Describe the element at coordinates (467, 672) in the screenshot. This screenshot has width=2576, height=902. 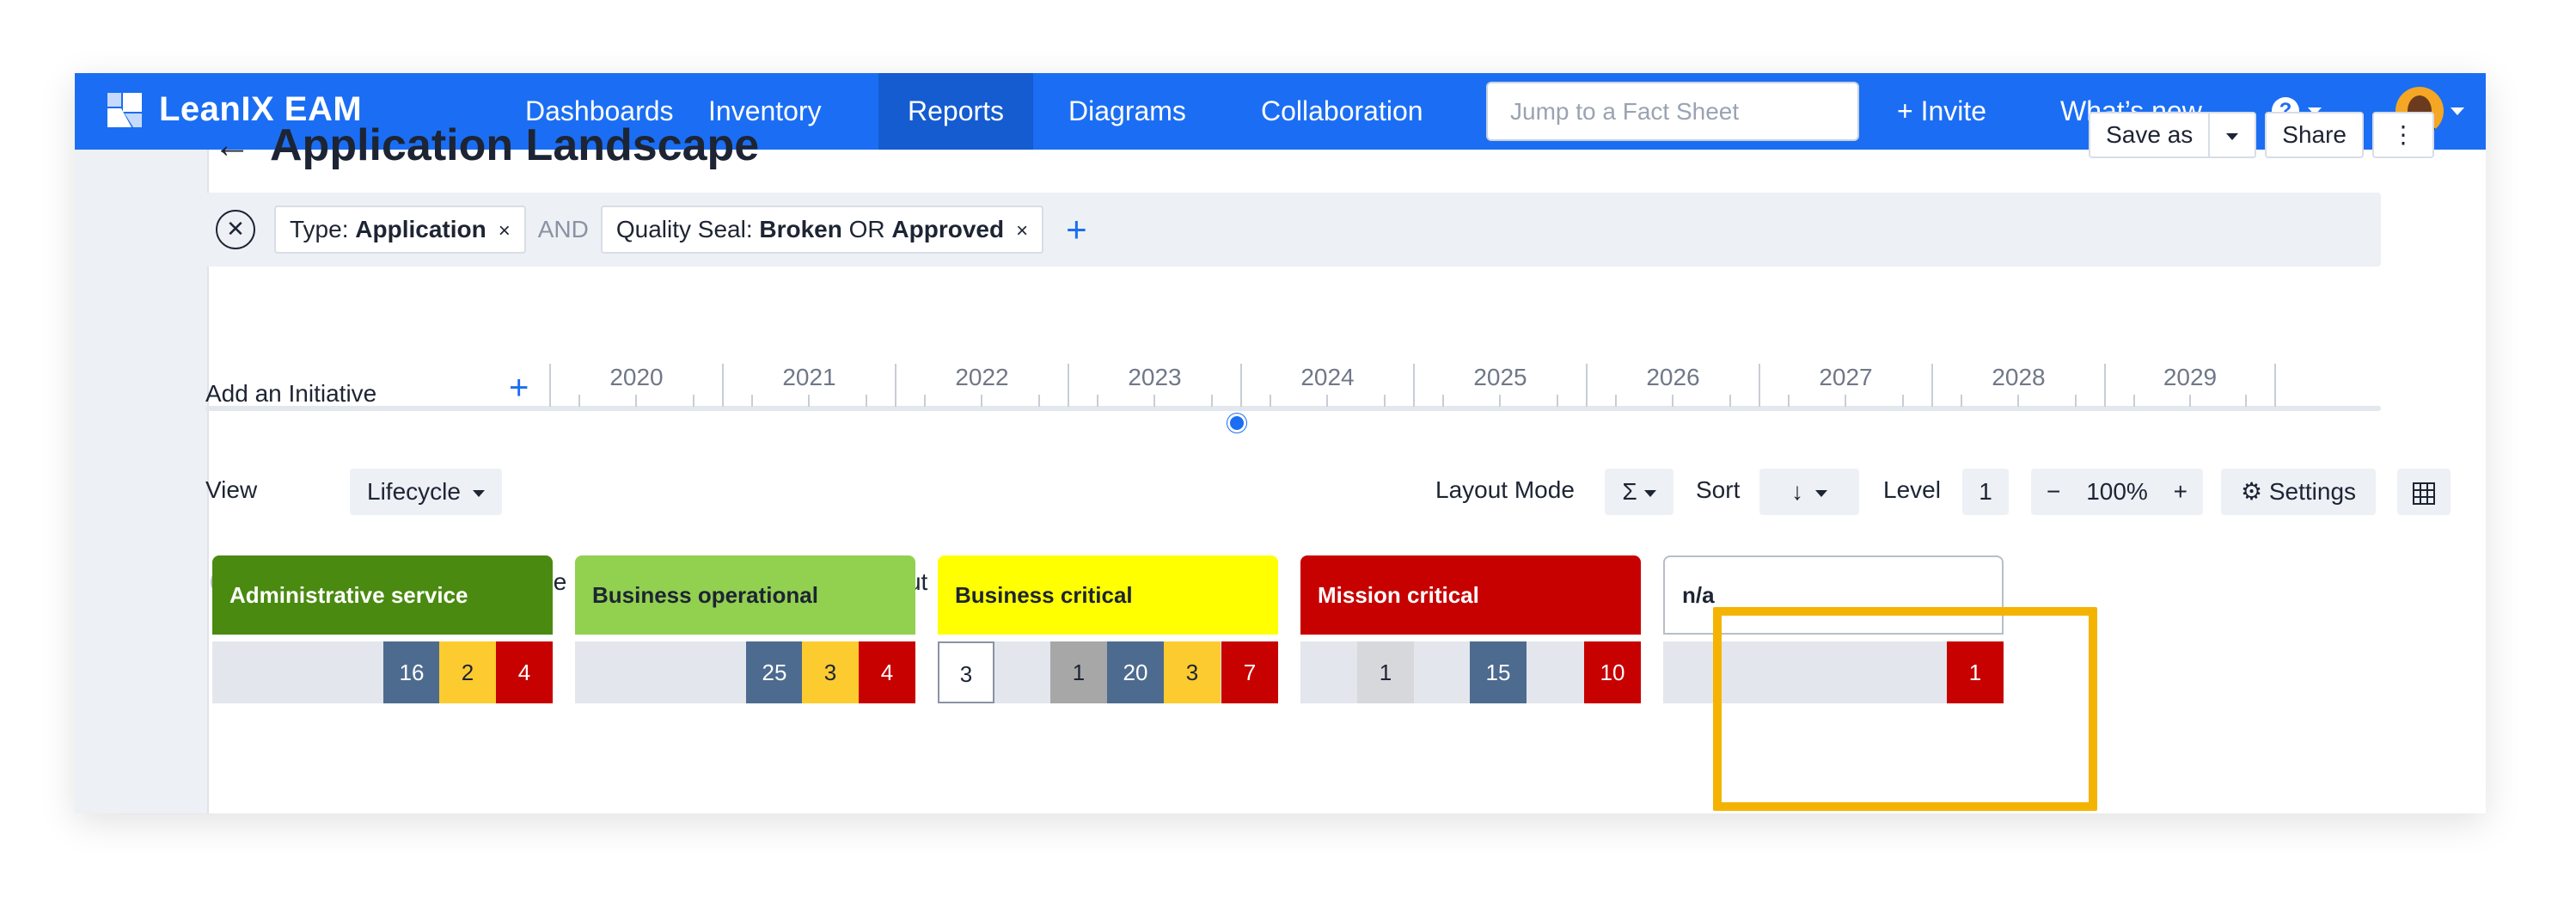
I see `lifecycle-segment: 2` at that location.